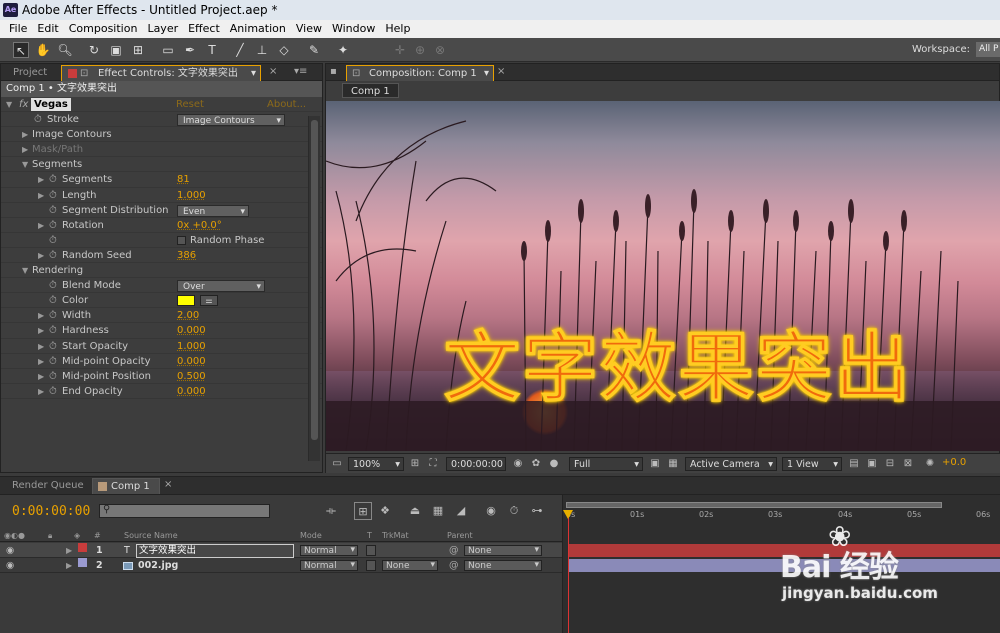 Image resolution: width=1000 pixels, height=633 pixels. Describe the element at coordinates (161, 73) in the screenshot. I see `tab-effect-controls: ⊡ Effect Controls: 文字效果突出 ▾` at that location.